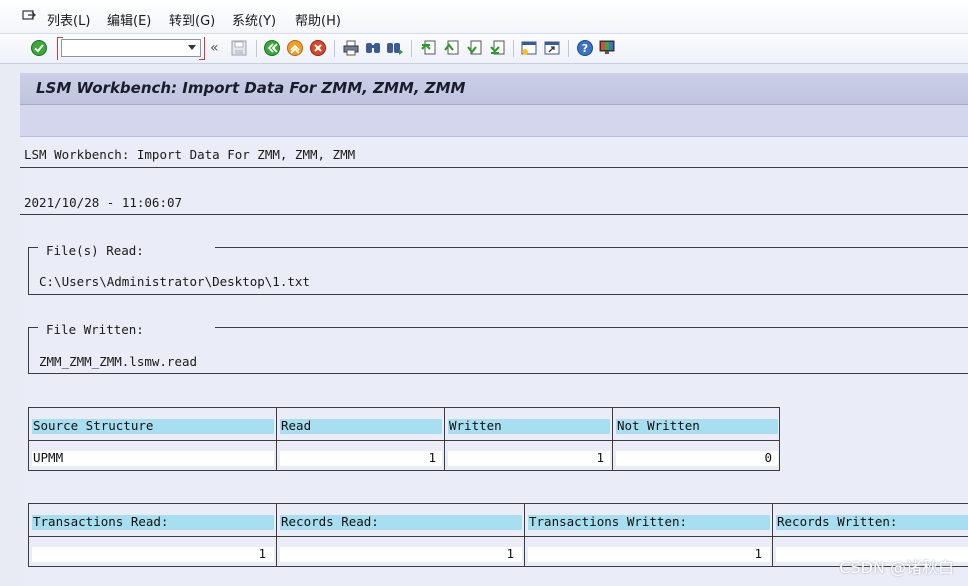 Image resolution: width=968 pixels, height=586 pixels. I want to click on cell-records-read: 1, so click(510, 553).